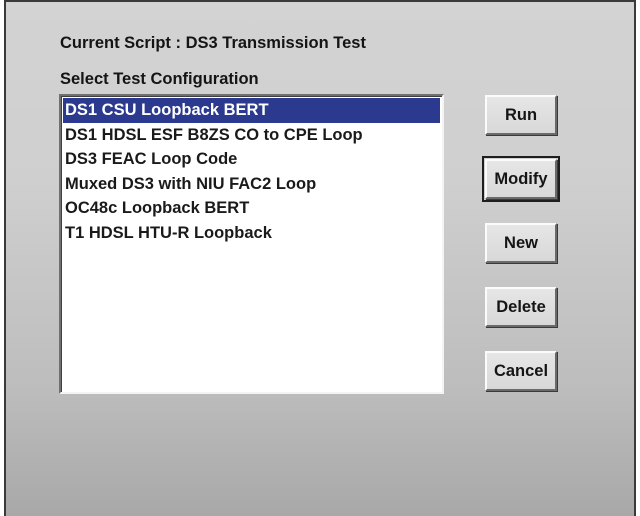 The width and height of the screenshot is (640, 516). What do you see at coordinates (251, 184) in the screenshot?
I see `list-item-muxed-ds3-niu: Muxed DS3 with NIU FAC2 Loop` at bounding box center [251, 184].